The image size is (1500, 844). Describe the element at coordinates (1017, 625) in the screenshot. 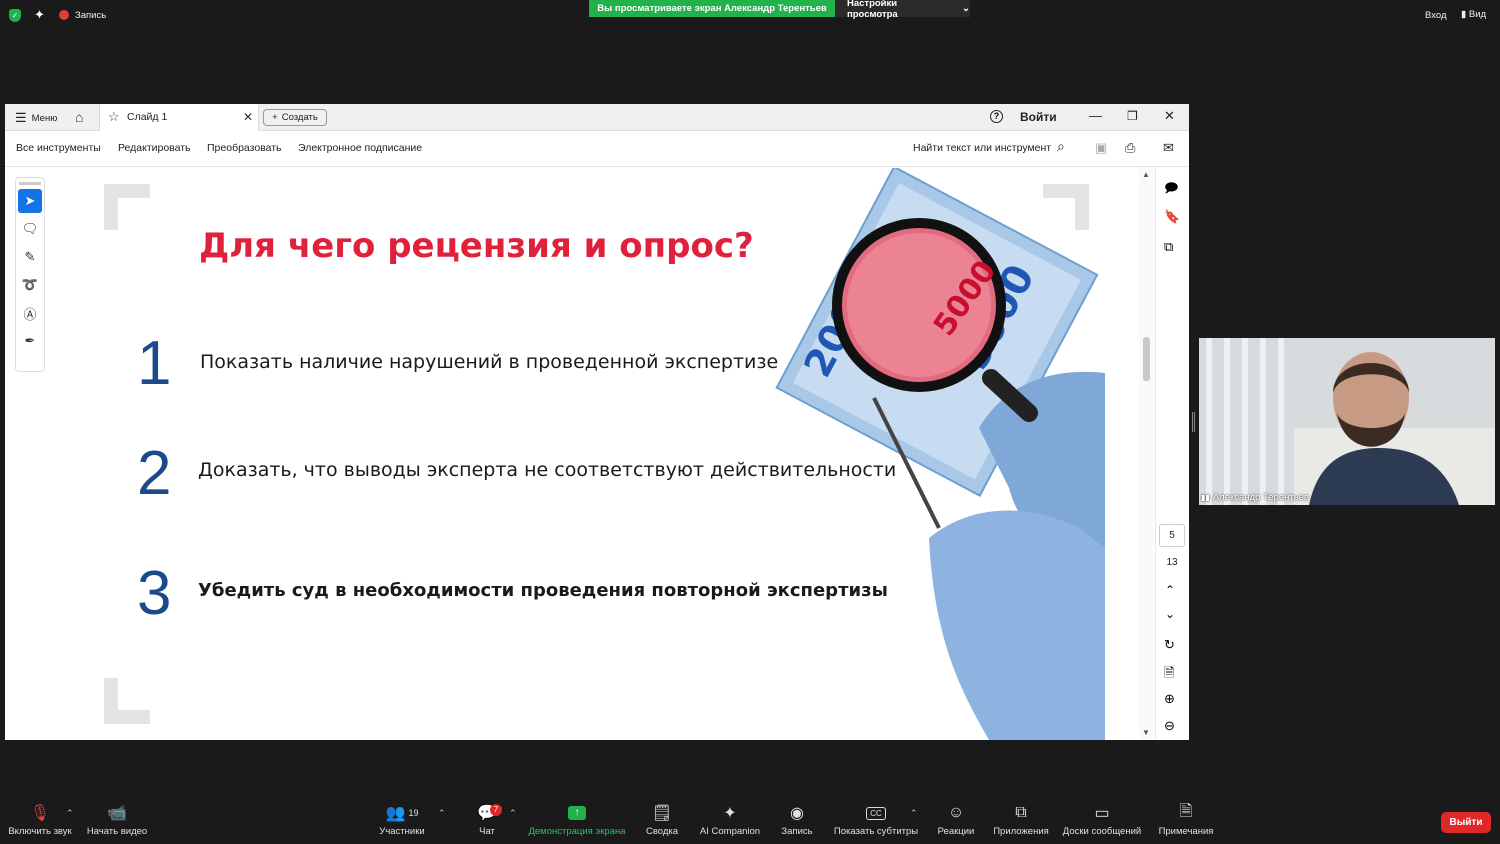

I see `left-hand-shape` at that location.